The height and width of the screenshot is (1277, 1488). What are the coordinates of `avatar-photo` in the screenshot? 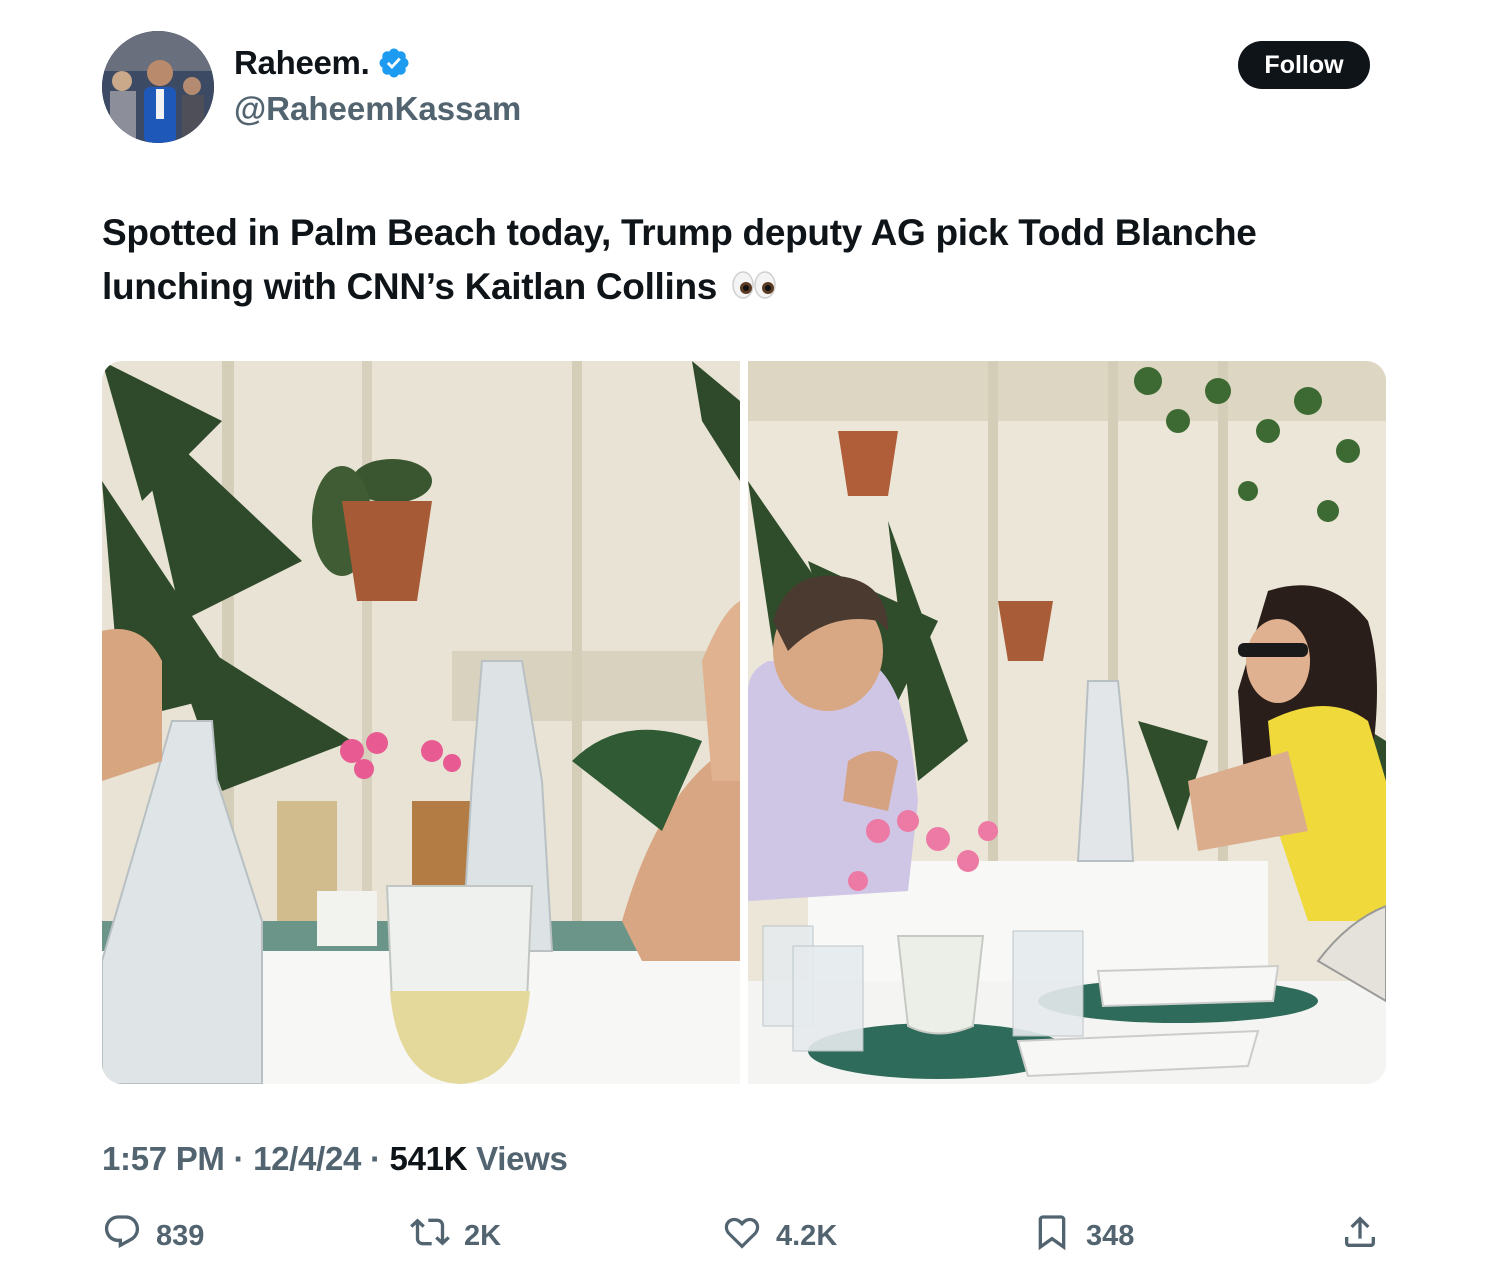 It's located at (158, 87).